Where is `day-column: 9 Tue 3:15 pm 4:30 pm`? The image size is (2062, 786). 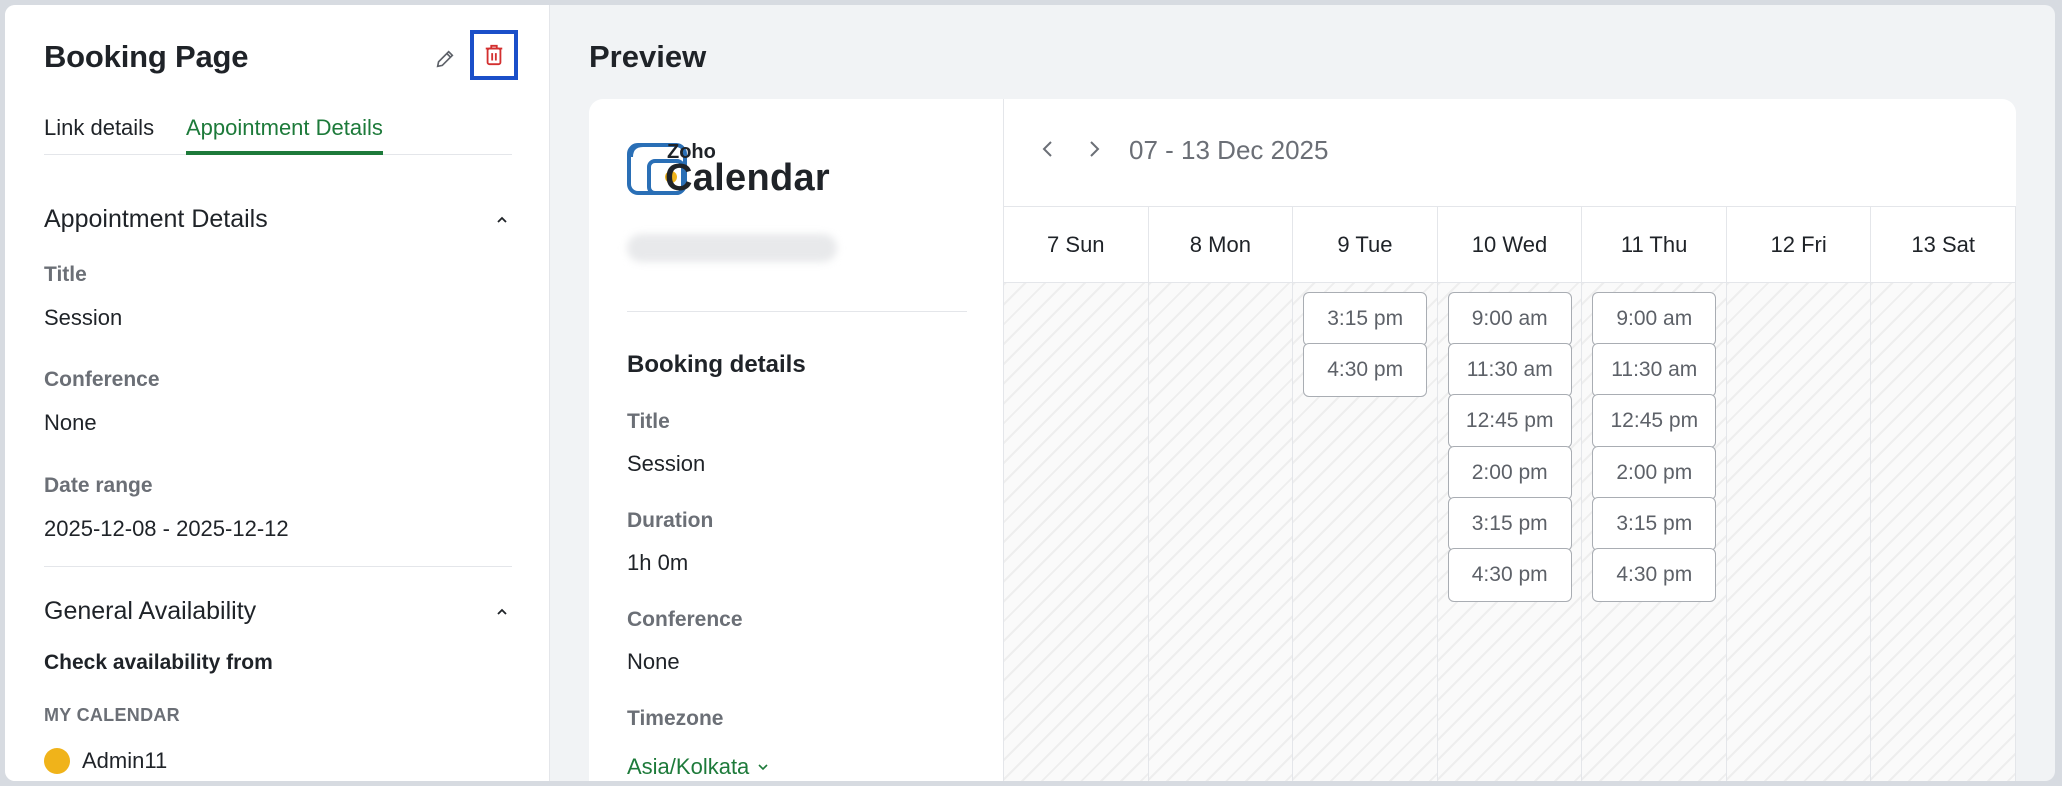 day-column: 9 Tue 3:15 pm 4:30 pm is located at coordinates (1365, 494).